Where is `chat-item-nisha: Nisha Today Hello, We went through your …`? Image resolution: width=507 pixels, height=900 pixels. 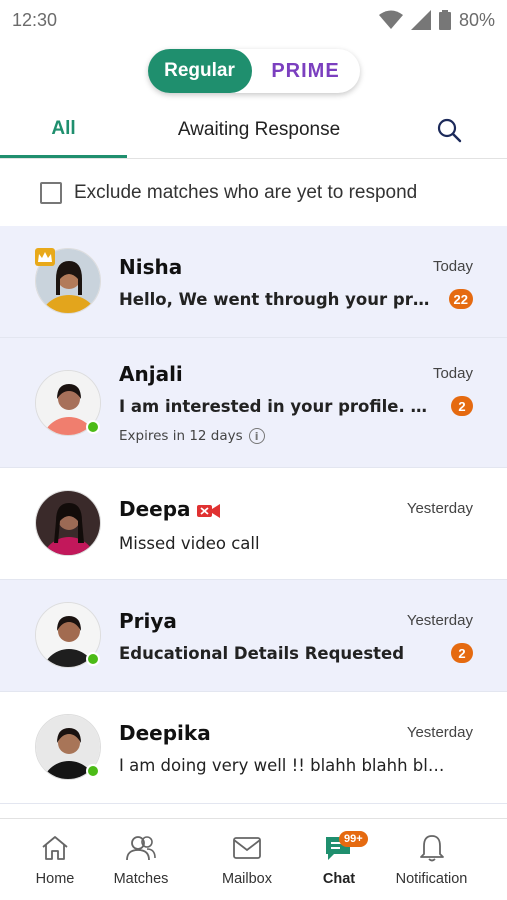
chat-item-nisha: Nisha Today Hello, We went through your … is located at coordinates (253, 282).